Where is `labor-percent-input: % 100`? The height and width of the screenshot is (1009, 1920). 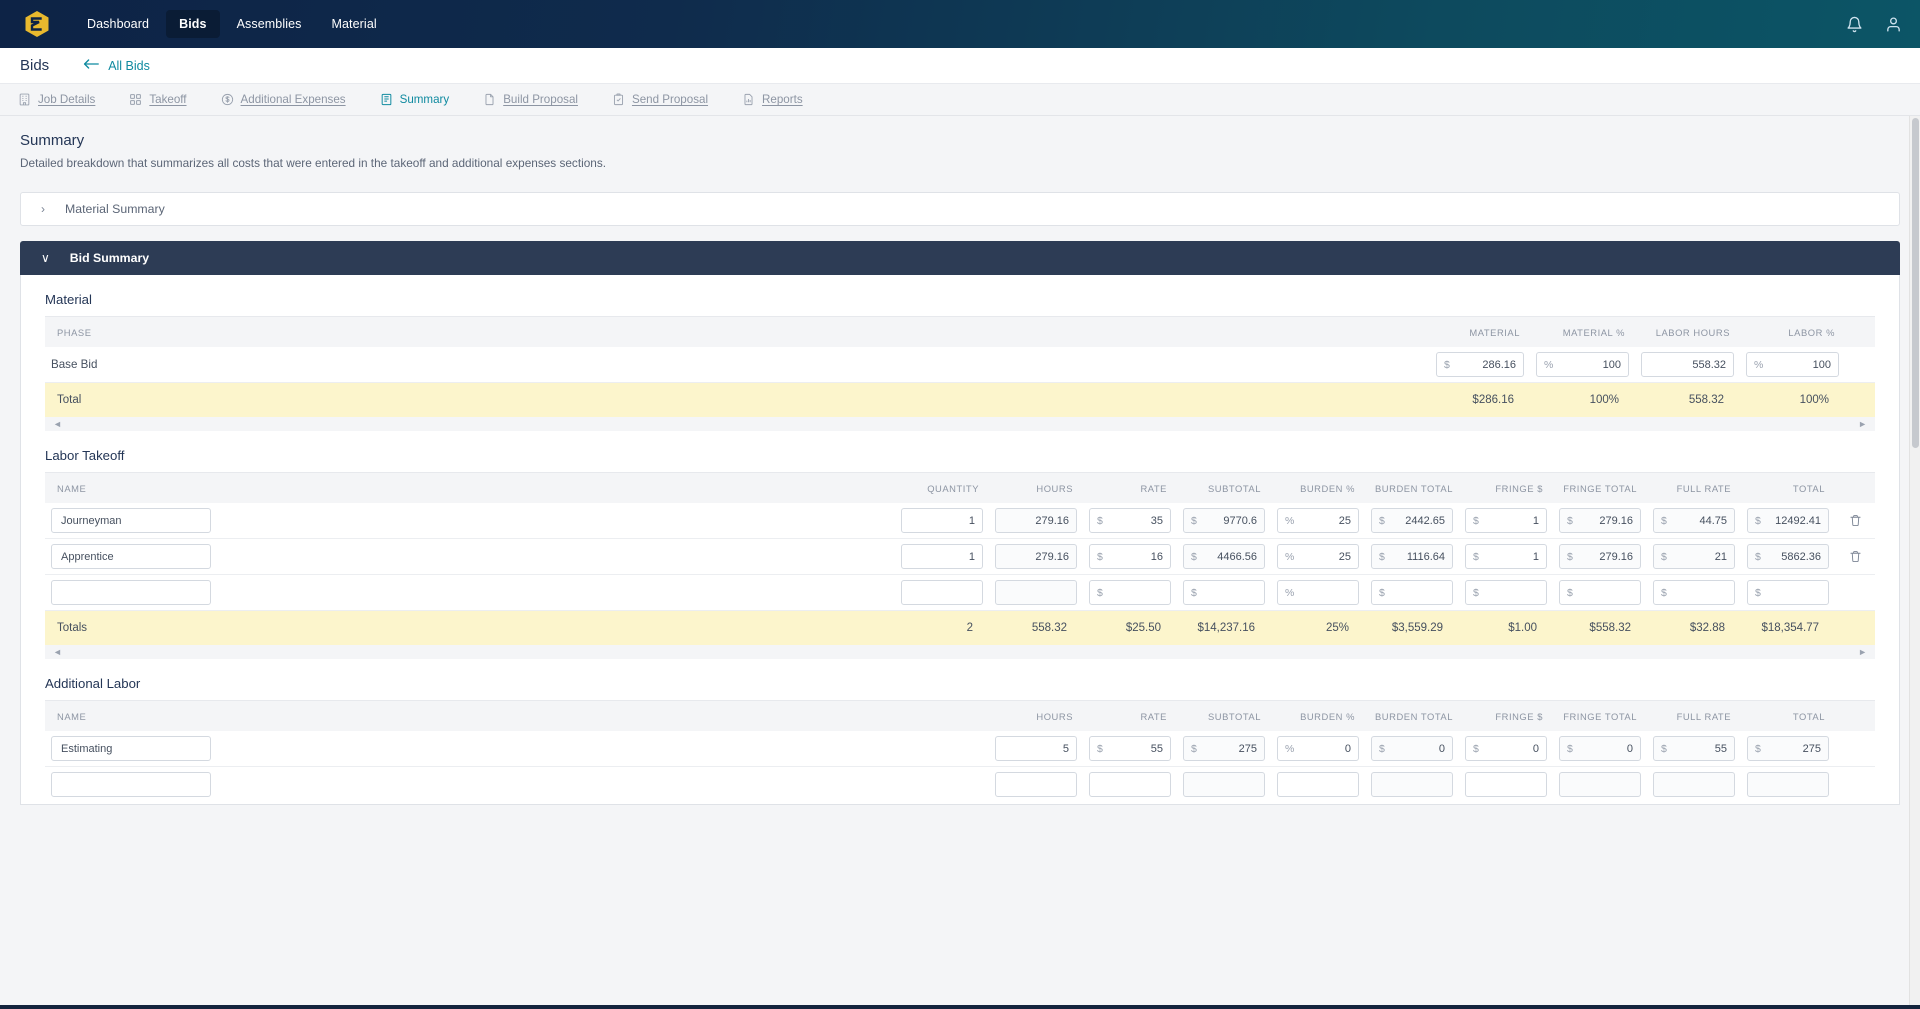 labor-percent-input: % 100 is located at coordinates (1792, 364).